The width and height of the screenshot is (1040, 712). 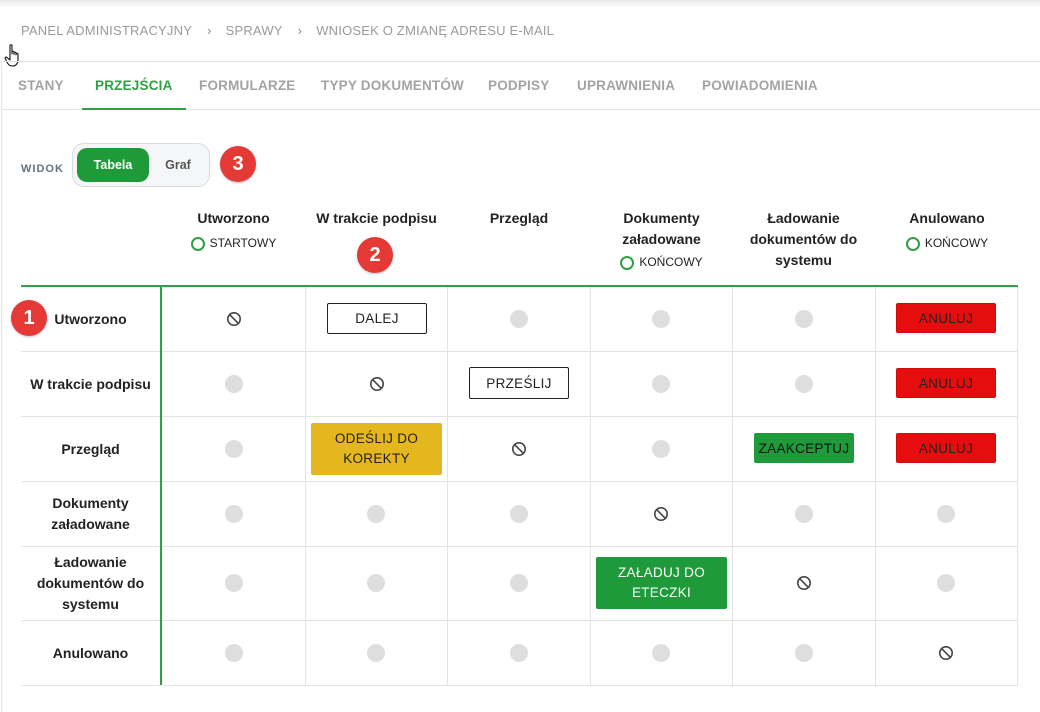 I want to click on top-shadow, so click(x=520, y=4).